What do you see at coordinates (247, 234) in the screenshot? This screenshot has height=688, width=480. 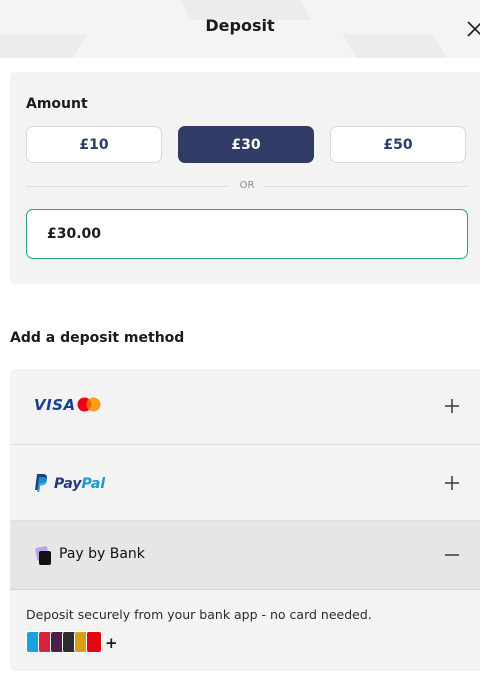 I see `amount-input` at bounding box center [247, 234].